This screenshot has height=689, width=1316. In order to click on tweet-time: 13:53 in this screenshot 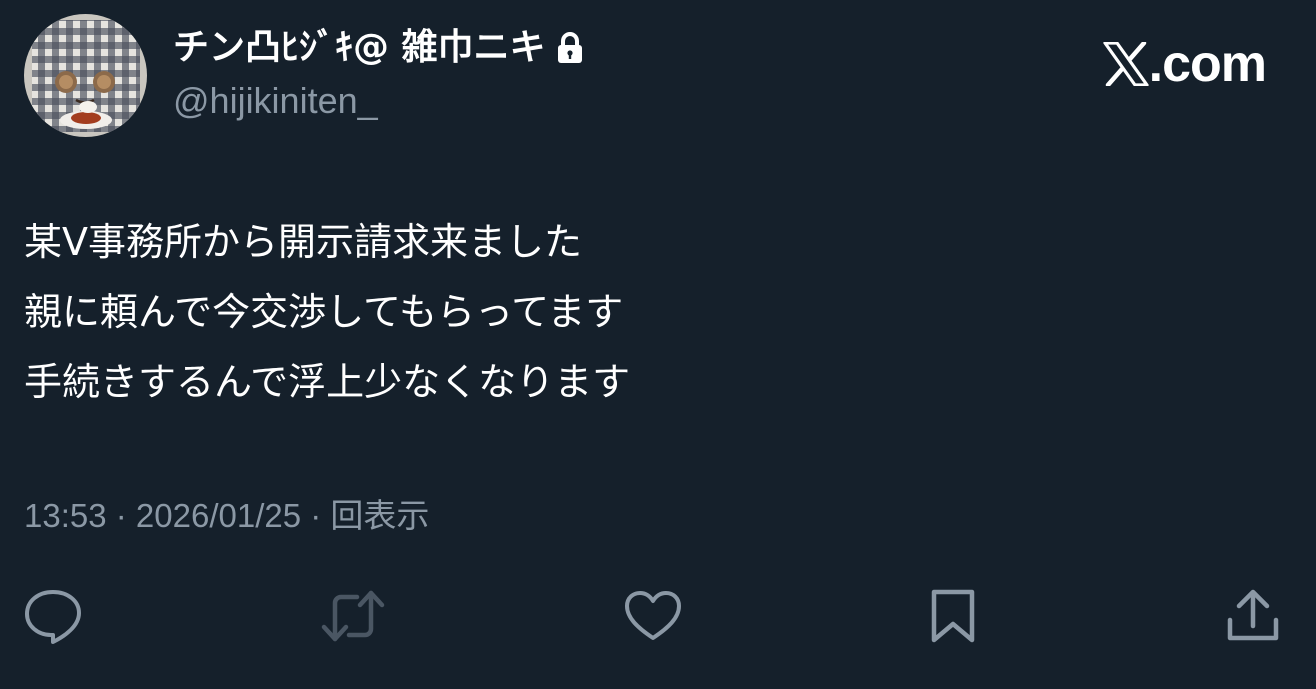, I will do `click(65, 515)`.